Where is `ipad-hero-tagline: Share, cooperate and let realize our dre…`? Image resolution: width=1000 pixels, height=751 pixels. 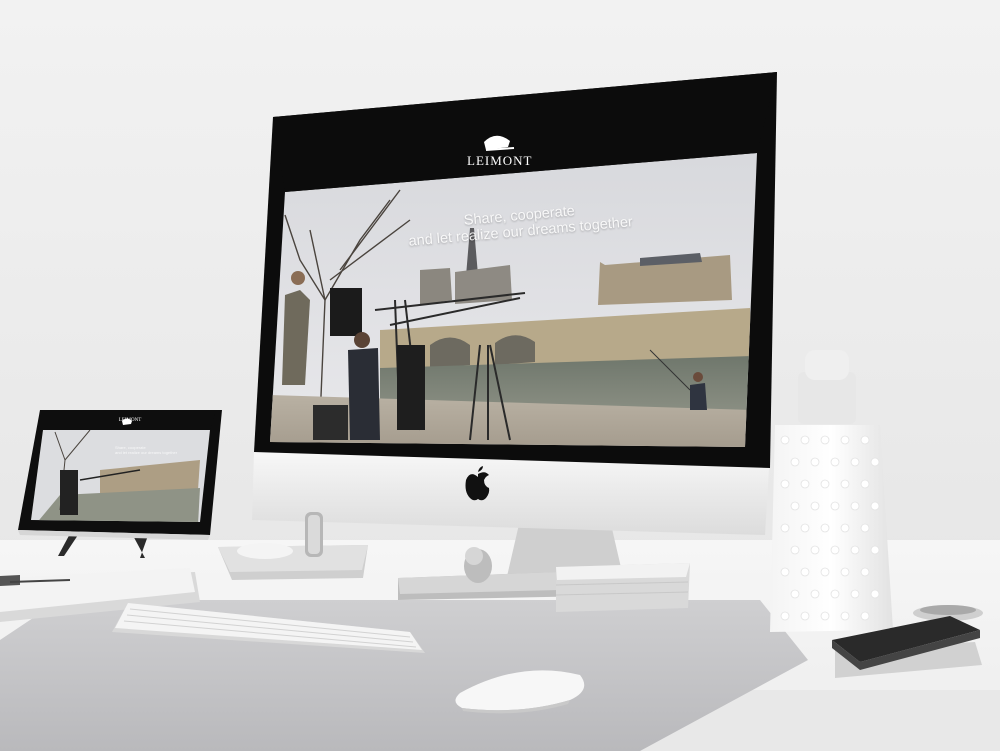 ipad-hero-tagline: Share, cooperate and let realize our dre… is located at coordinates (150, 450).